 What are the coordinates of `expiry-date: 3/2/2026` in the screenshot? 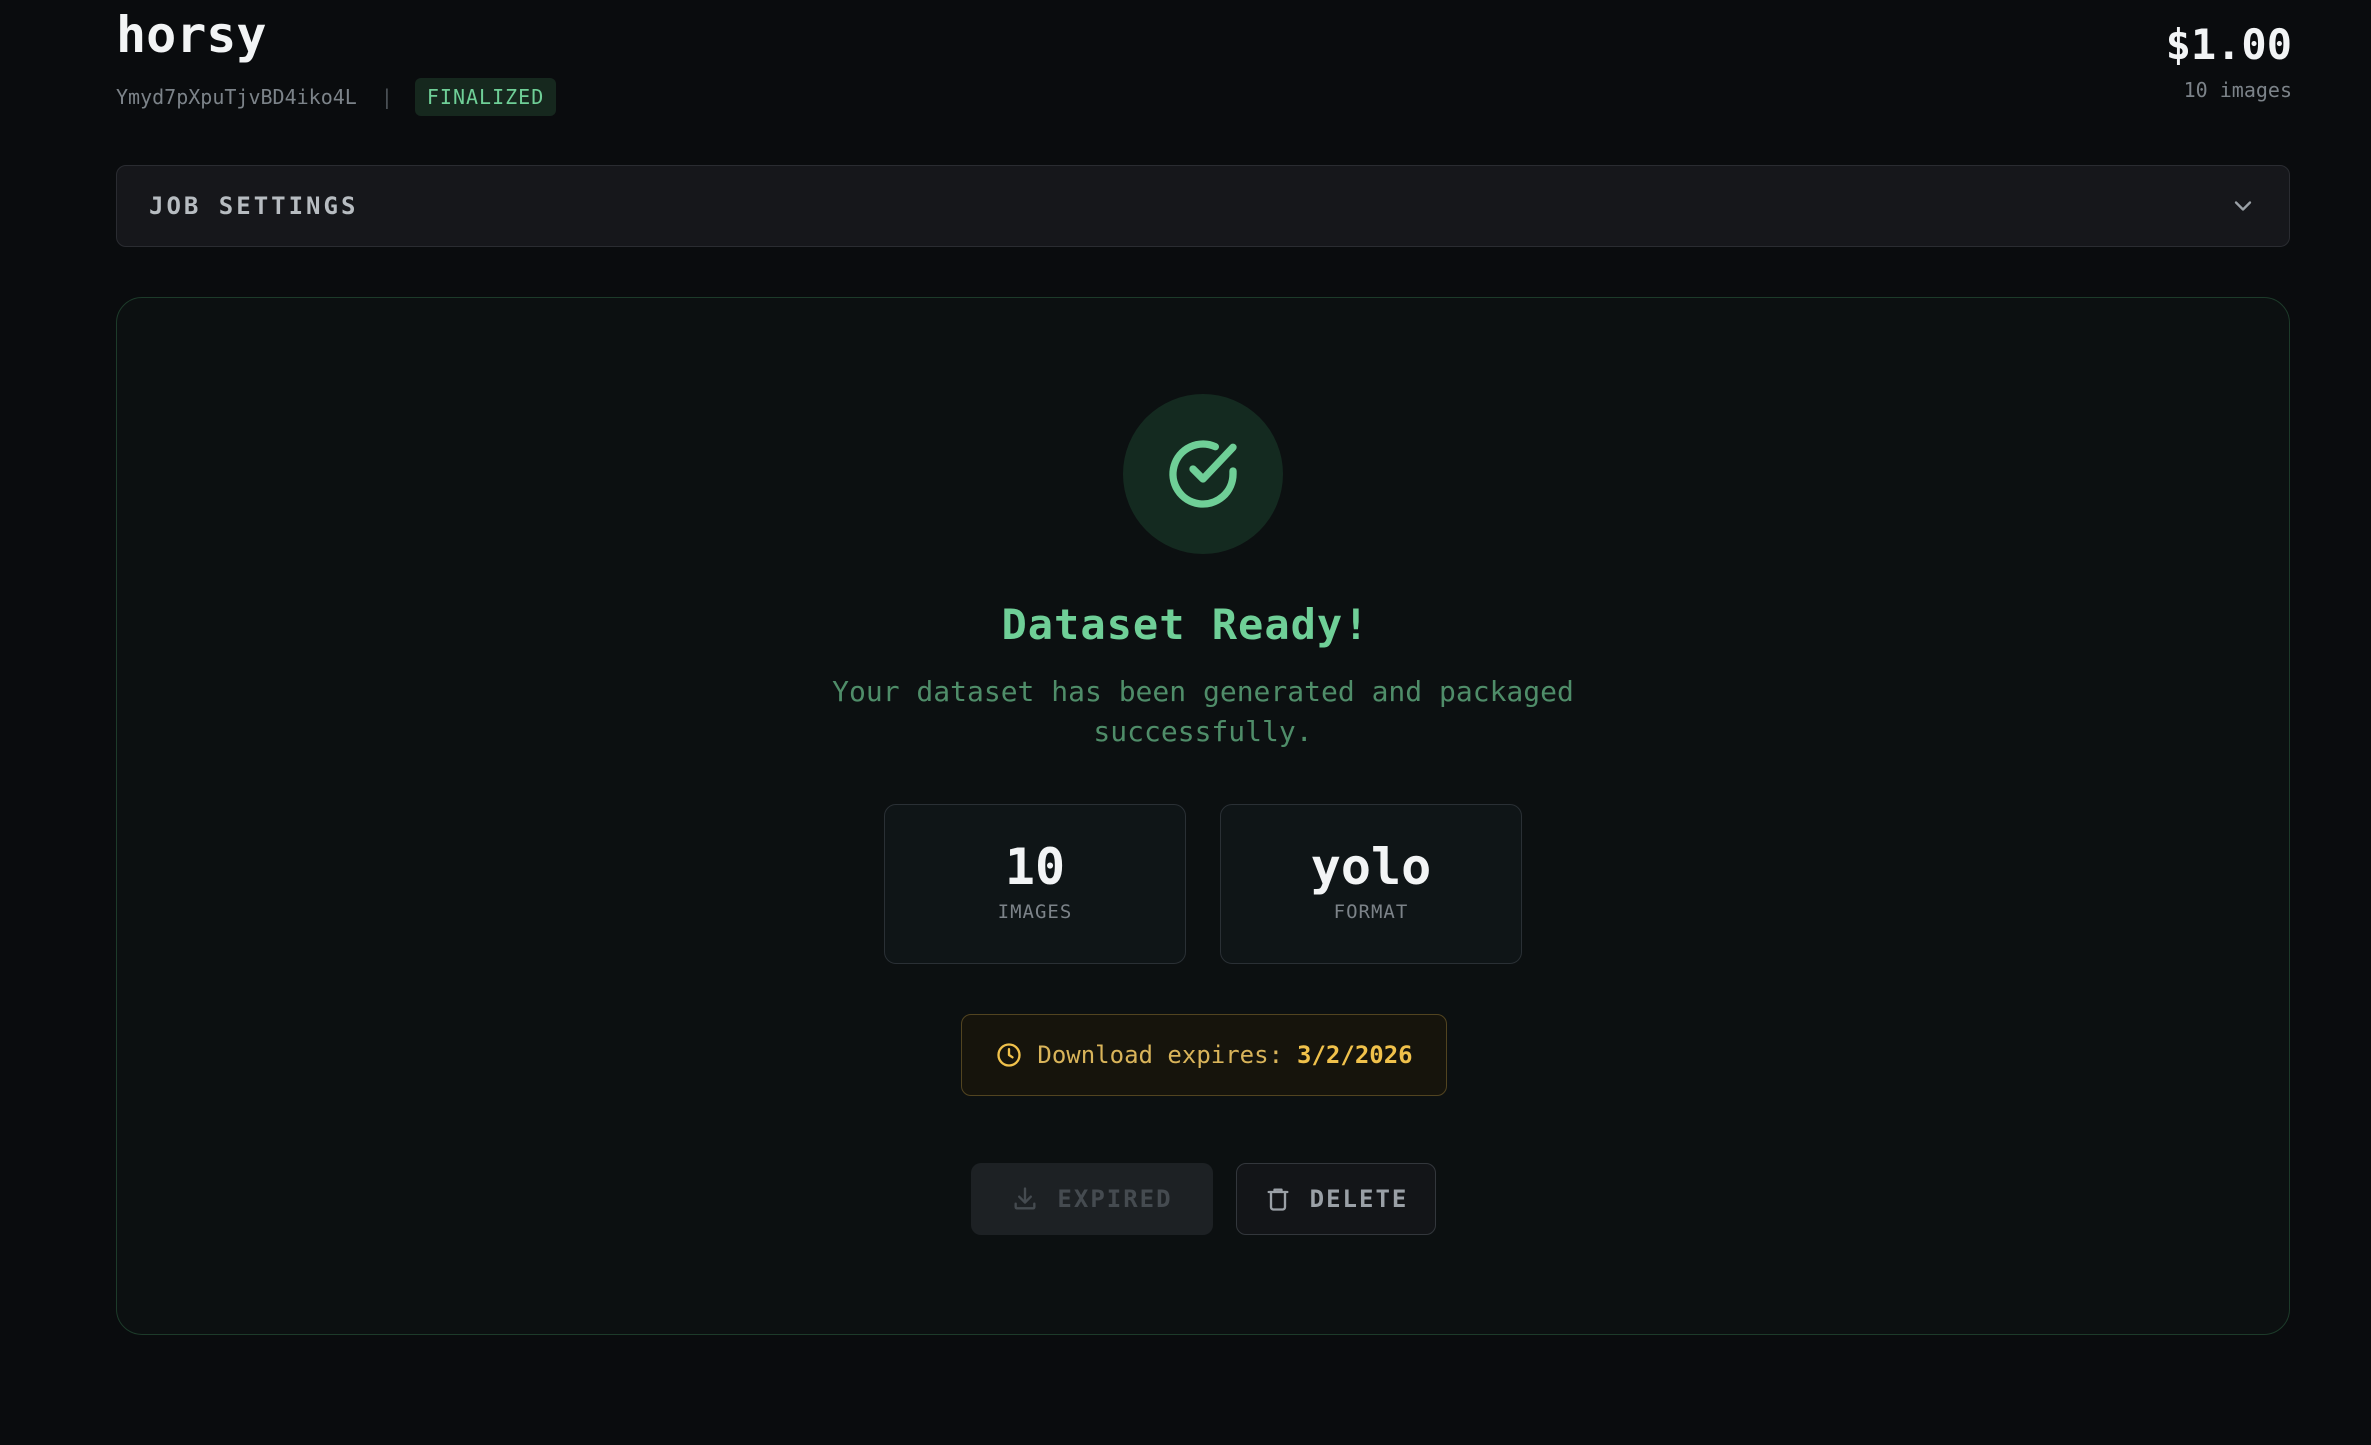 It's located at (1355, 1055).